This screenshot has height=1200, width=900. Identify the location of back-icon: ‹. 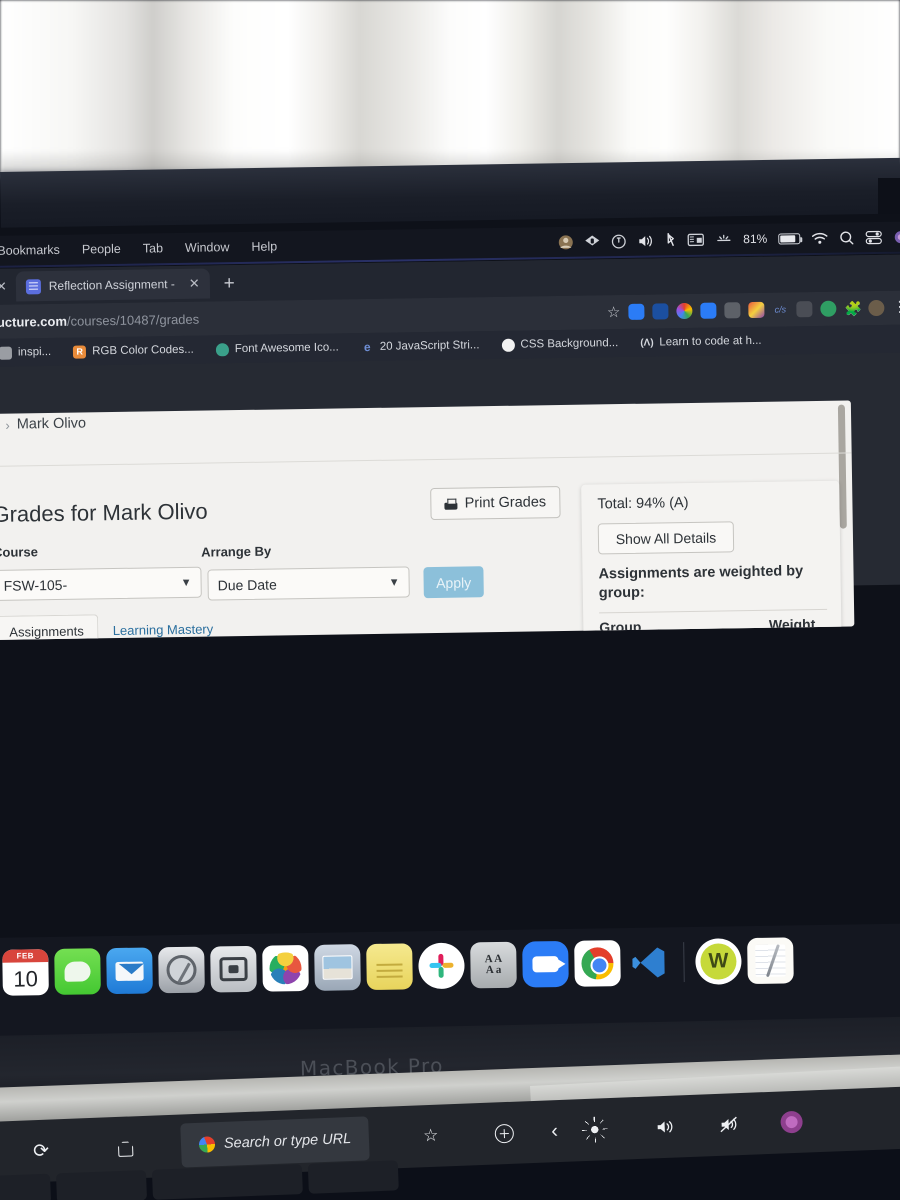
(554, 1131).